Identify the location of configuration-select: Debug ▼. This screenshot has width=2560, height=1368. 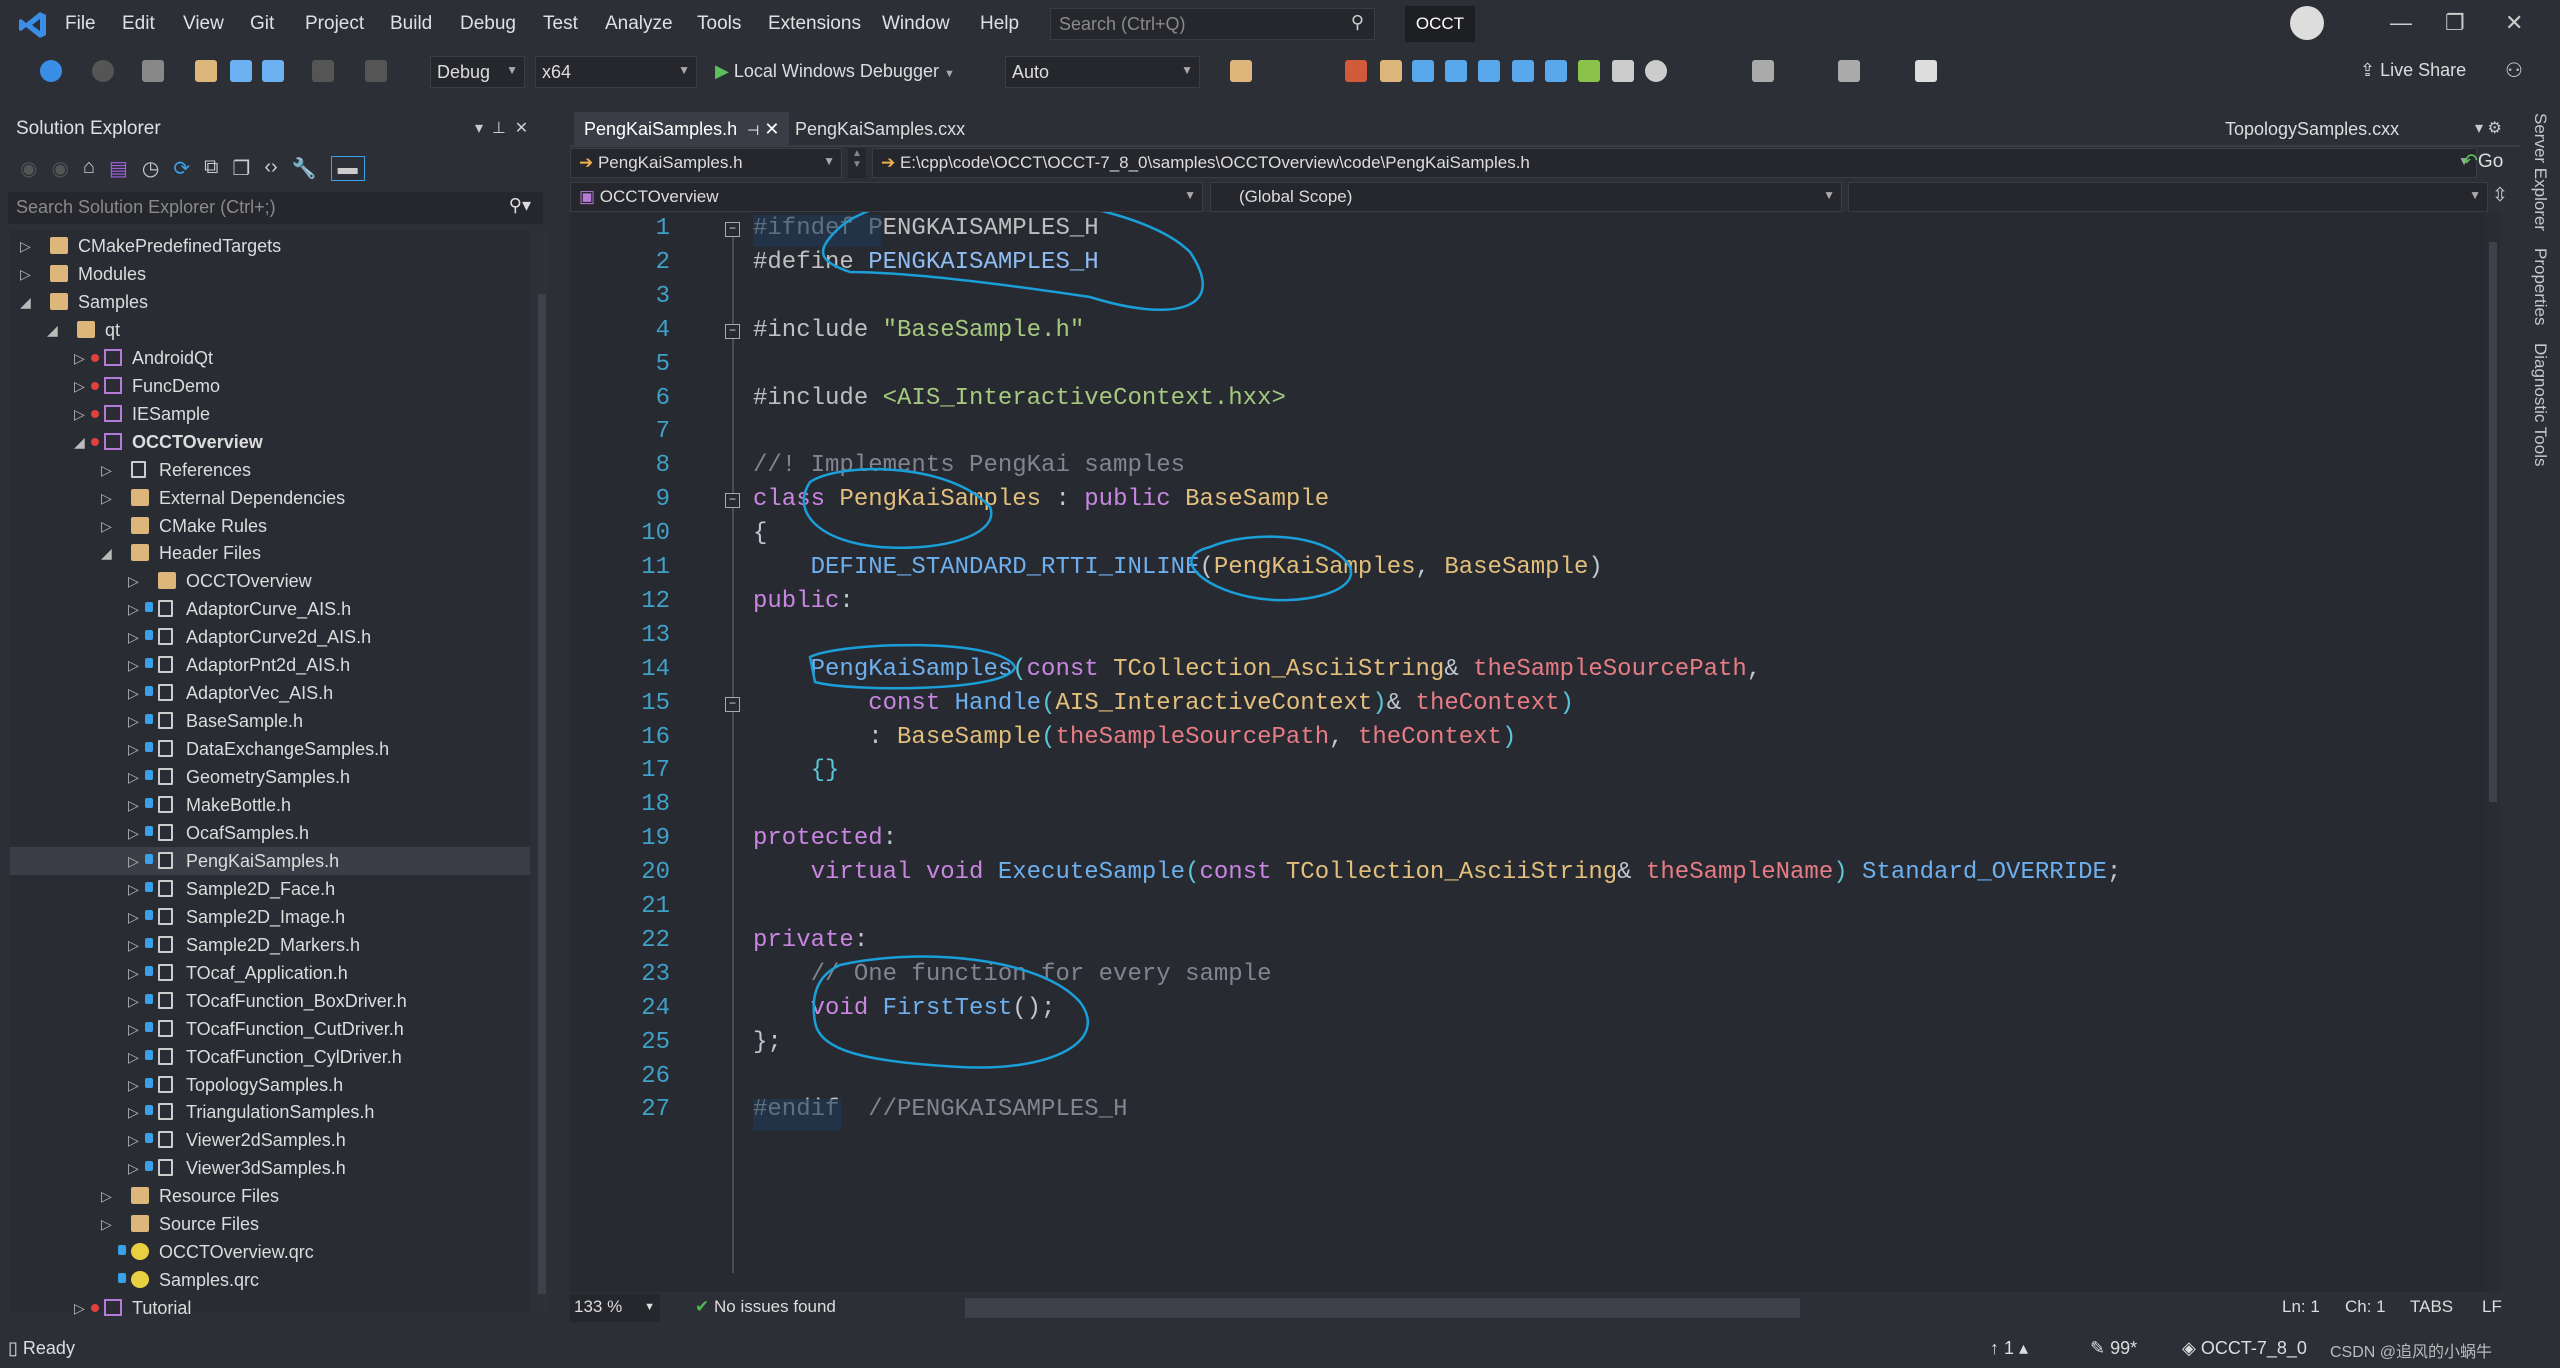
(477, 72).